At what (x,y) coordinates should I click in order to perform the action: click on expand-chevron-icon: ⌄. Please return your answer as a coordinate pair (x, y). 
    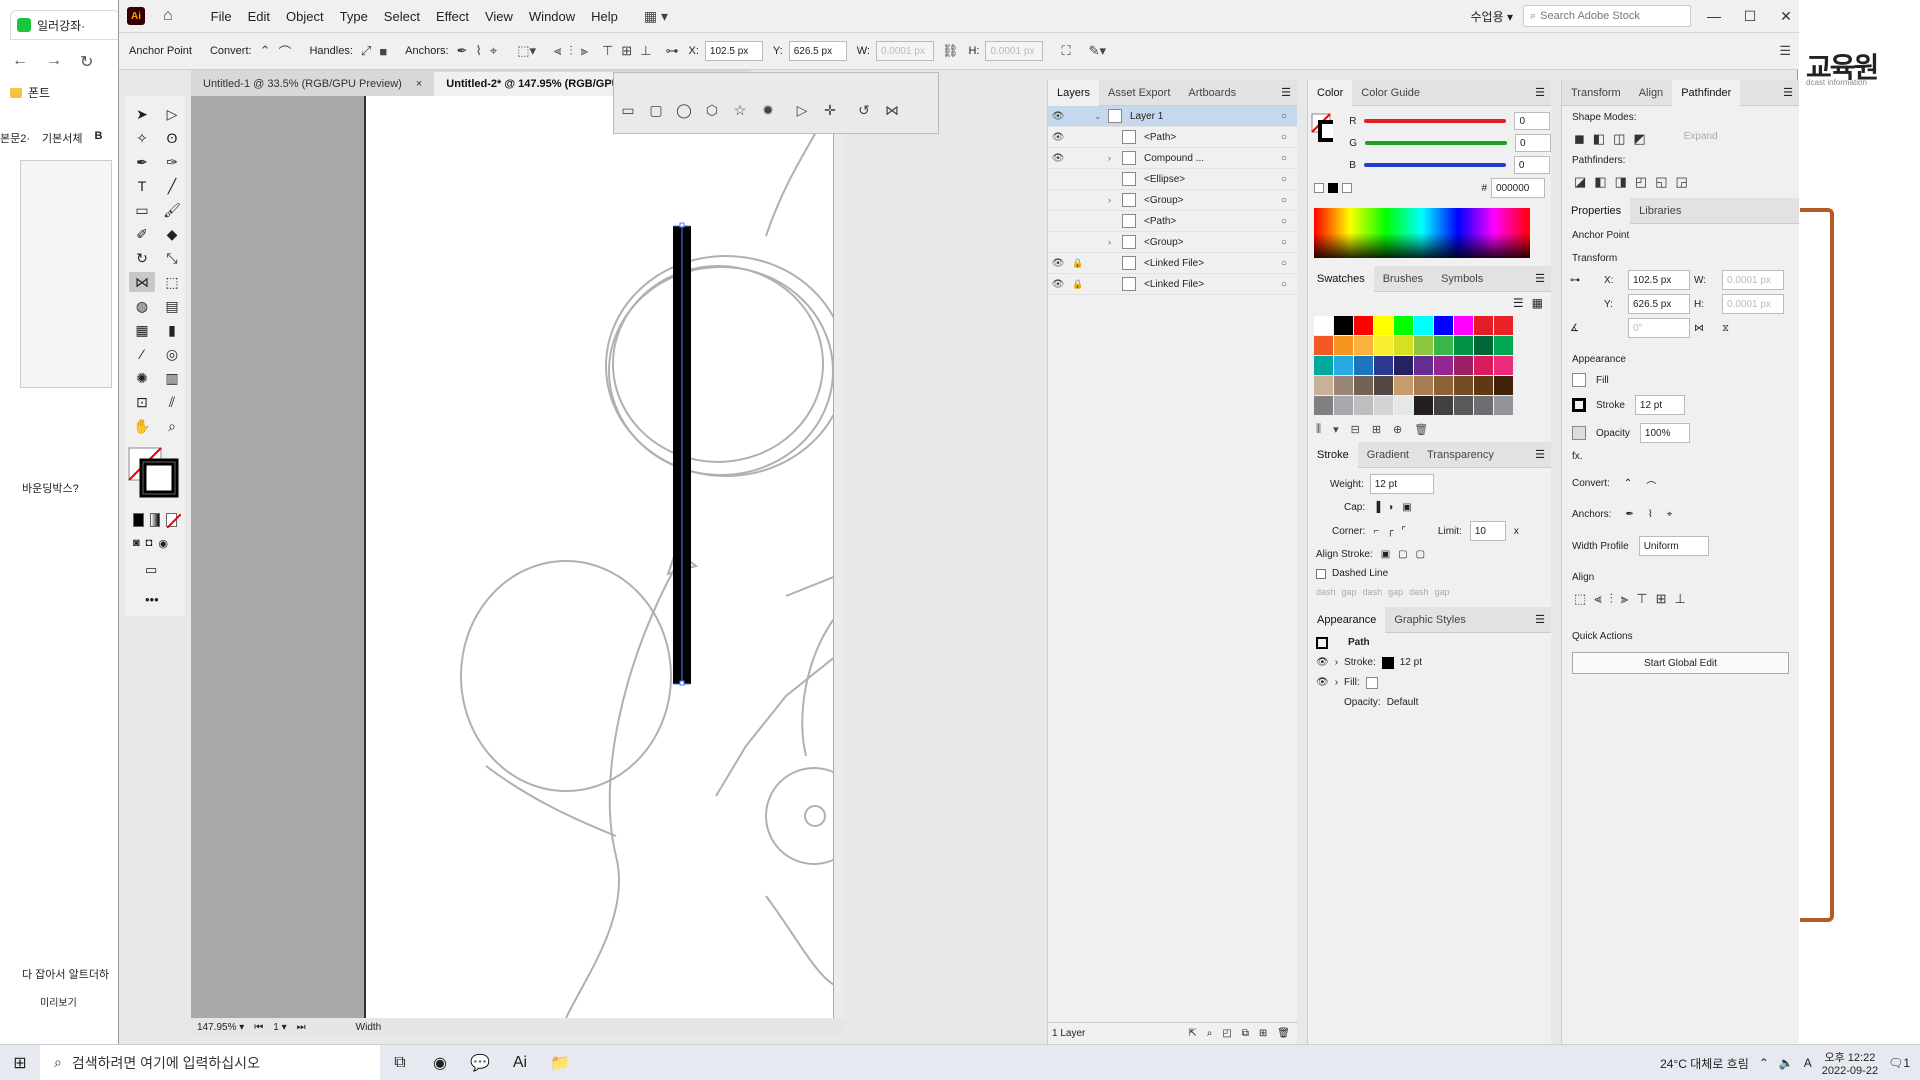
    Looking at the image, I should click on (1101, 116).